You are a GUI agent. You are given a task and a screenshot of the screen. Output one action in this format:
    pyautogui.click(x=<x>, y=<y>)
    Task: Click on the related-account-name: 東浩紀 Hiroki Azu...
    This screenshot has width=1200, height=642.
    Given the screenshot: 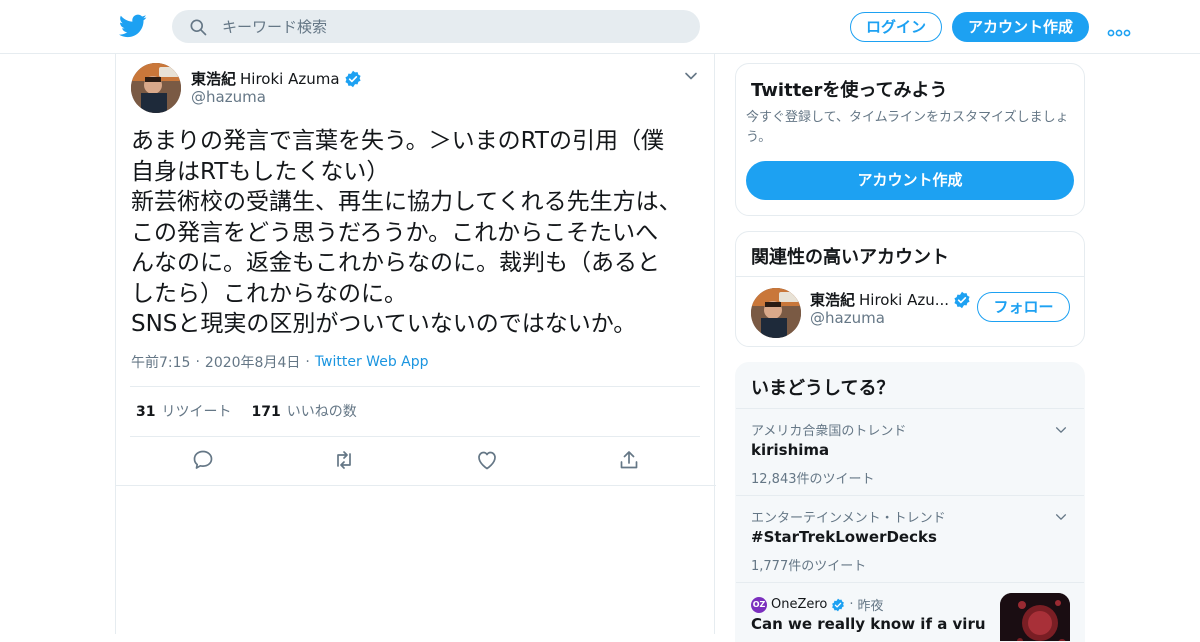 What is the action you would take?
    pyautogui.click(x=890, y=299)
    